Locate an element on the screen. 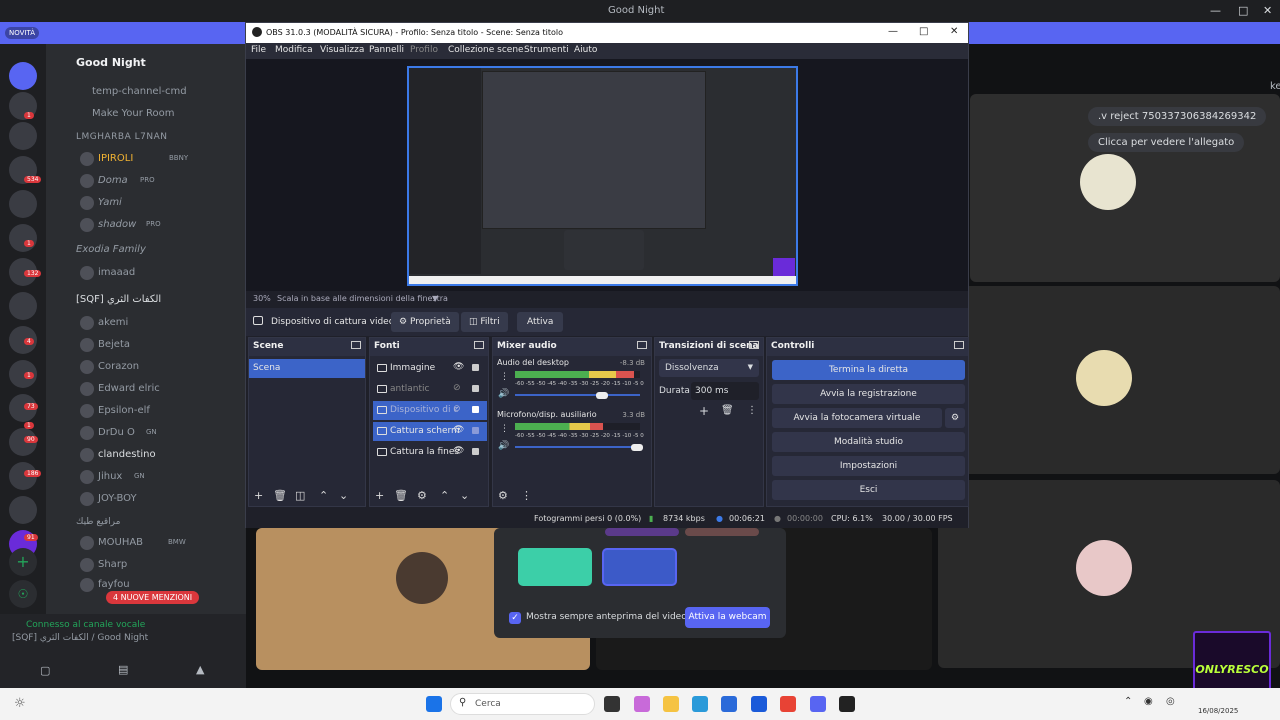  close-icon: ✕ is located at coordinates (1267, 10).